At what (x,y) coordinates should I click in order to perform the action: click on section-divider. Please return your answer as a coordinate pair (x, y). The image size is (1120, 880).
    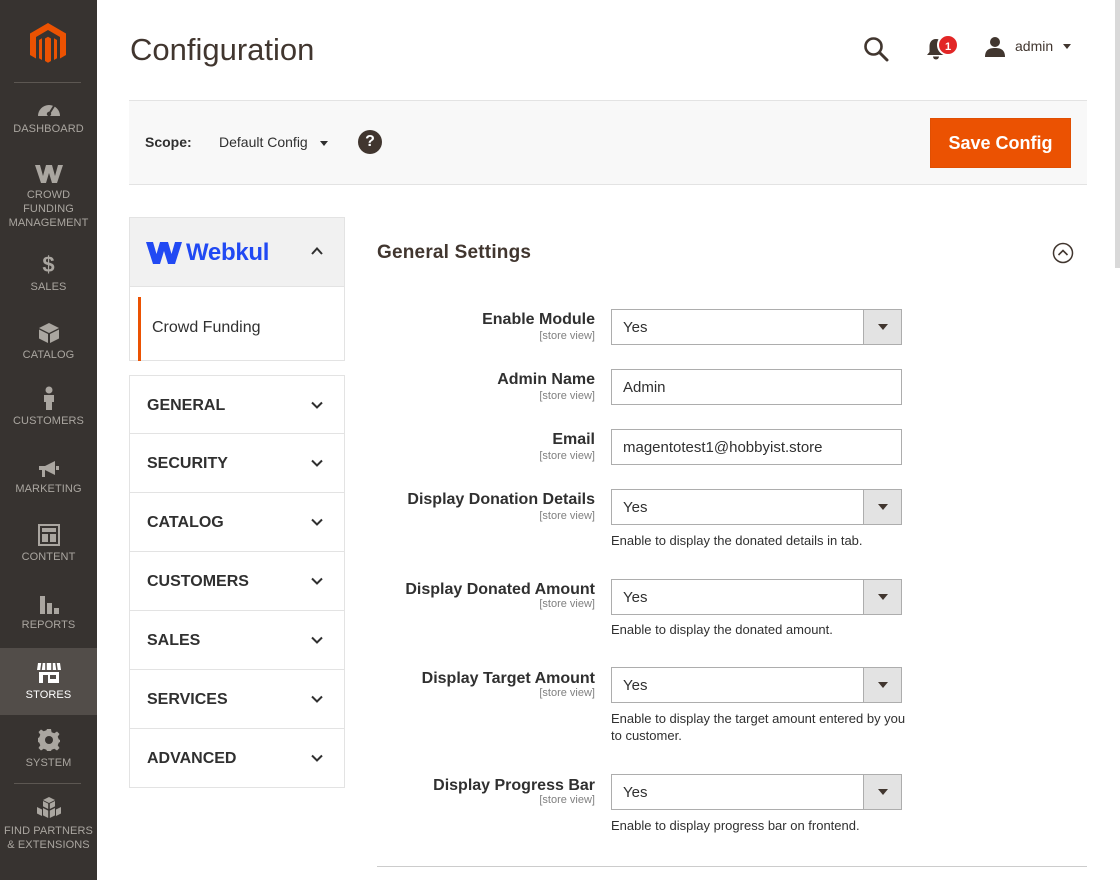
    Looking at the image, I should click on (732, 866).